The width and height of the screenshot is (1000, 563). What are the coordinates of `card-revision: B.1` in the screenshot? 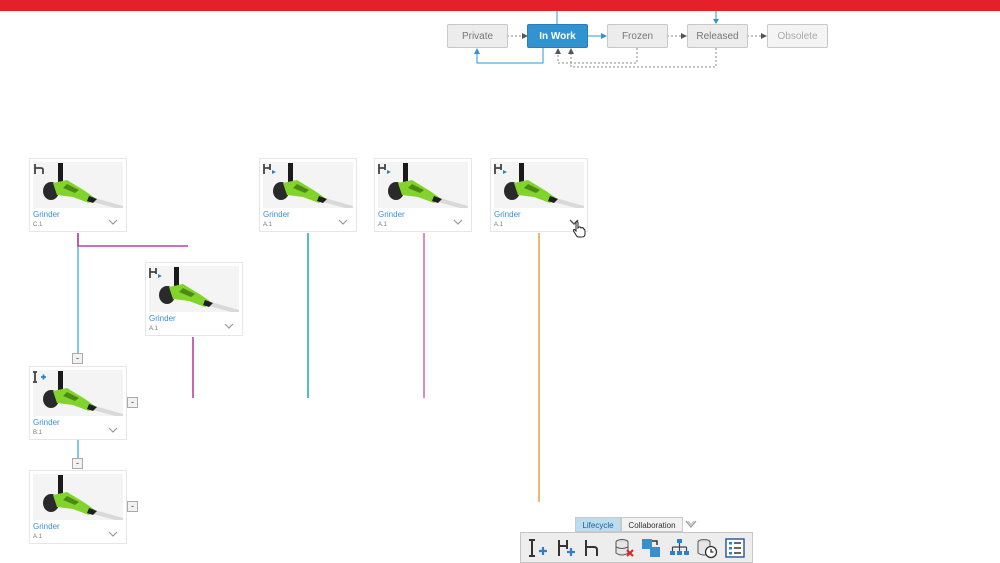 It's located at (38, 433).